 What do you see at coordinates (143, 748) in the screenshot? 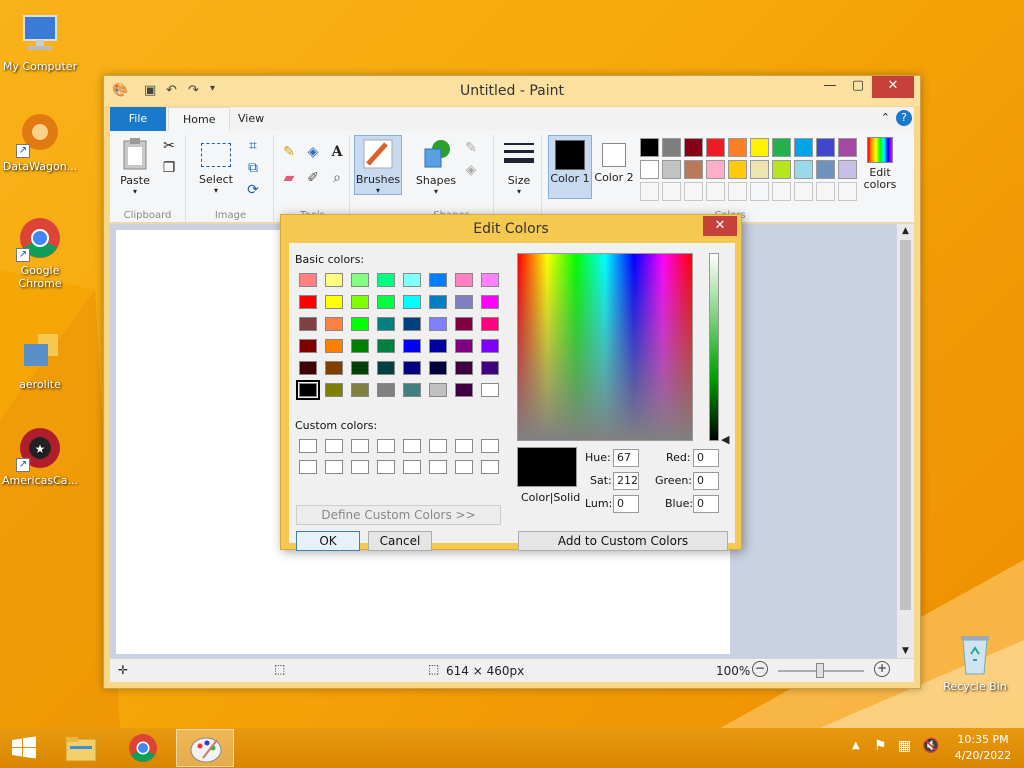
I see `taskbar-chrome` at bounding box center [143, 748].